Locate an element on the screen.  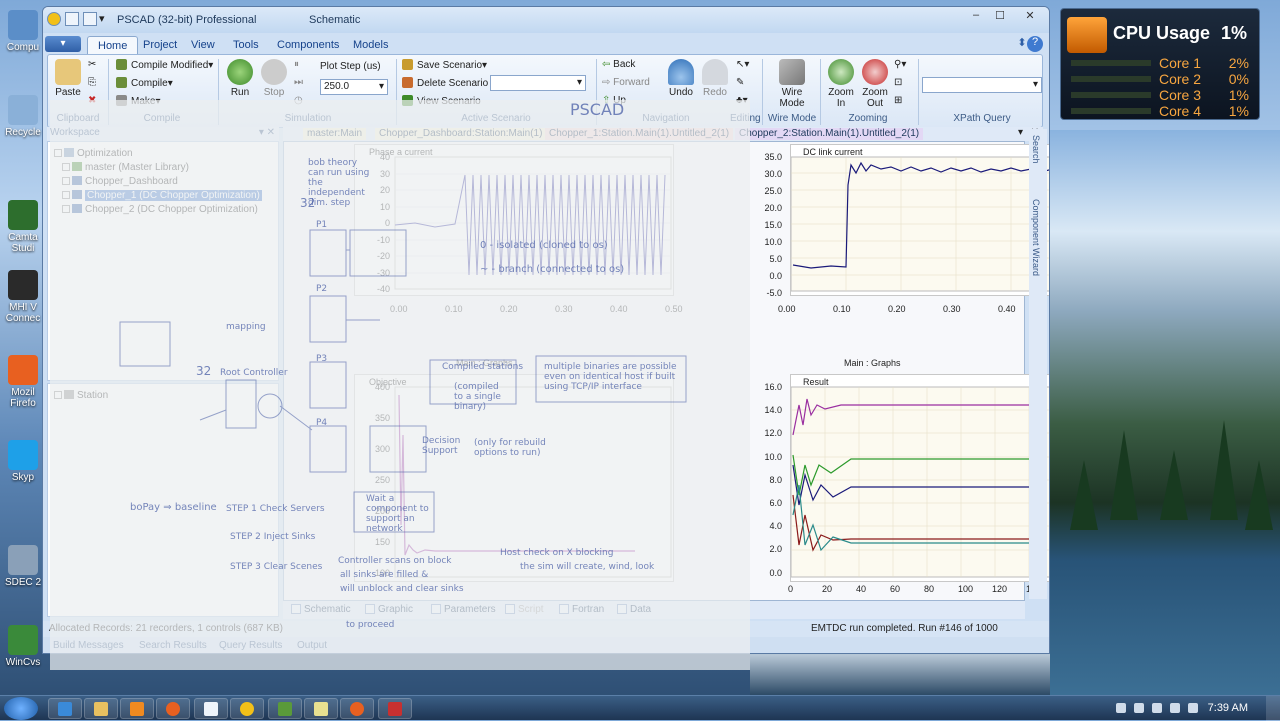
edit-tool-icon: ✎ is located at coordinates (740, 82).